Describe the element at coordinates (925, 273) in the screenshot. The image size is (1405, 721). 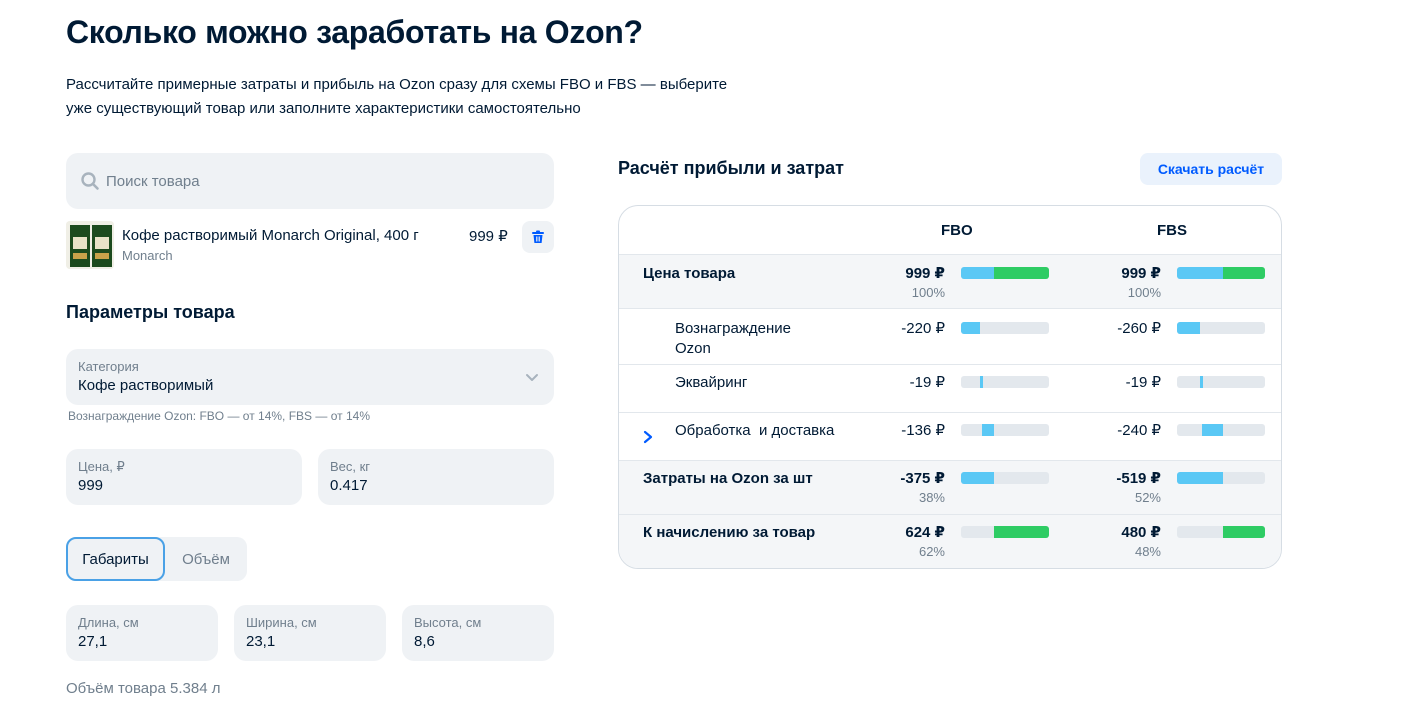
I see `fbo-amount: 999 ₽` at that location.